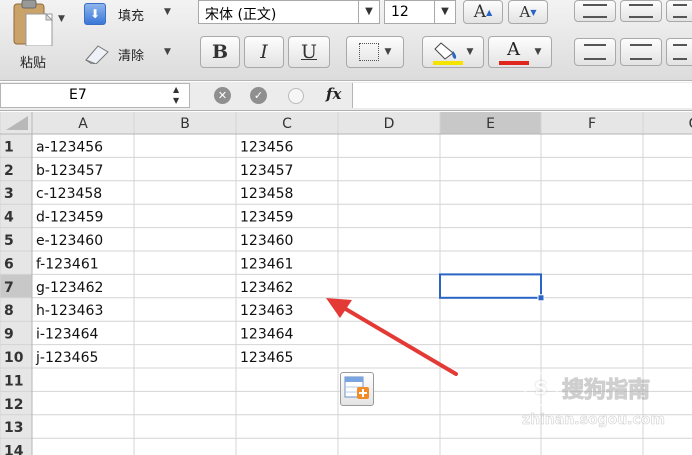 This screenshot has height=455, width=692. I want to click on cell-a10: j-123465, so click(66, 358).